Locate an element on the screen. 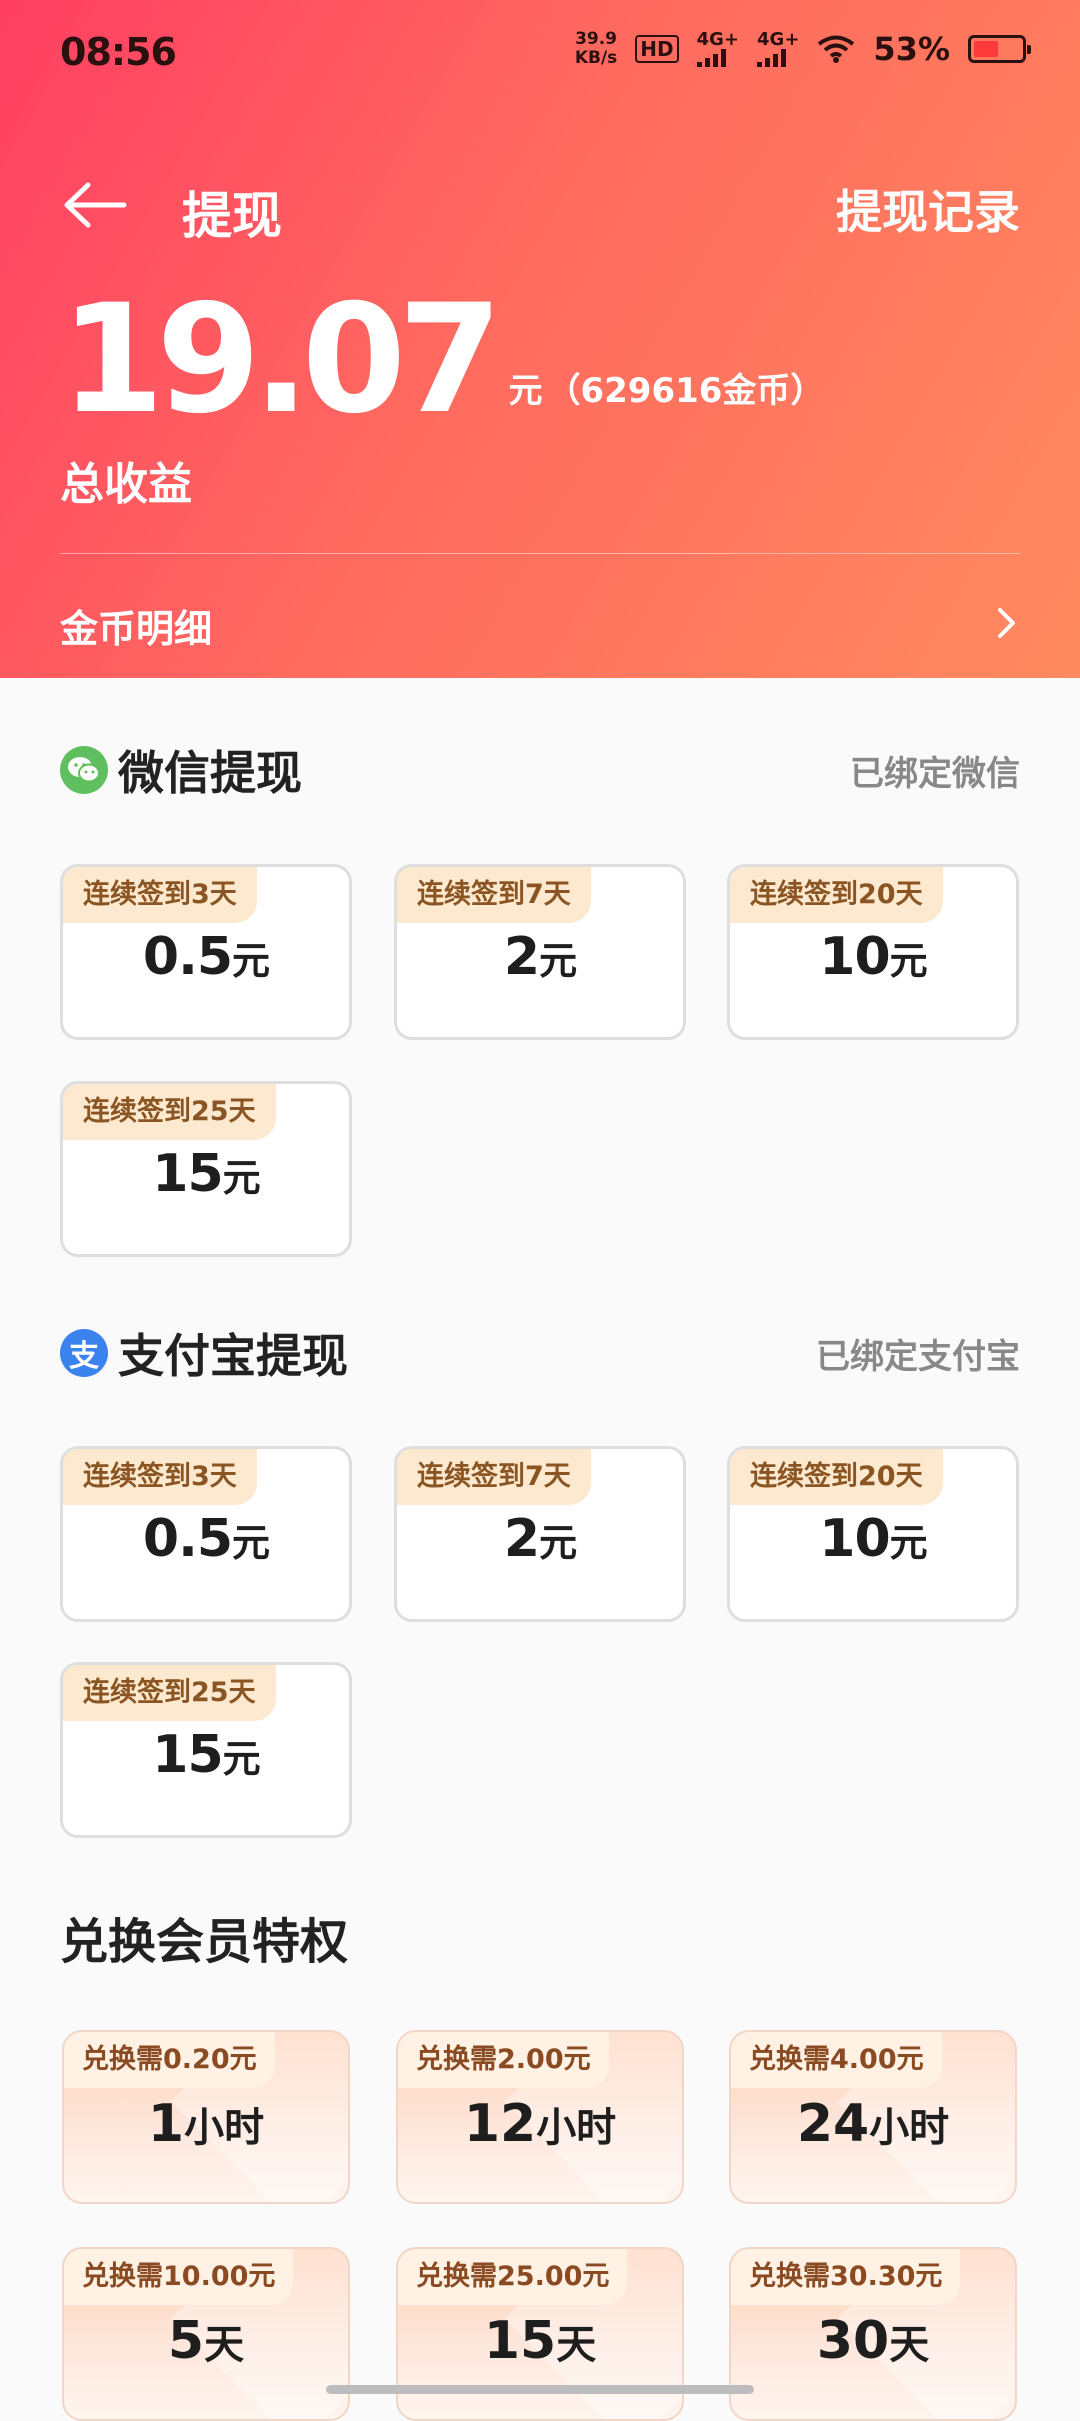  vip-option-card: 兑换需0.20元 1小时 is located at coordinates (206, 2117).